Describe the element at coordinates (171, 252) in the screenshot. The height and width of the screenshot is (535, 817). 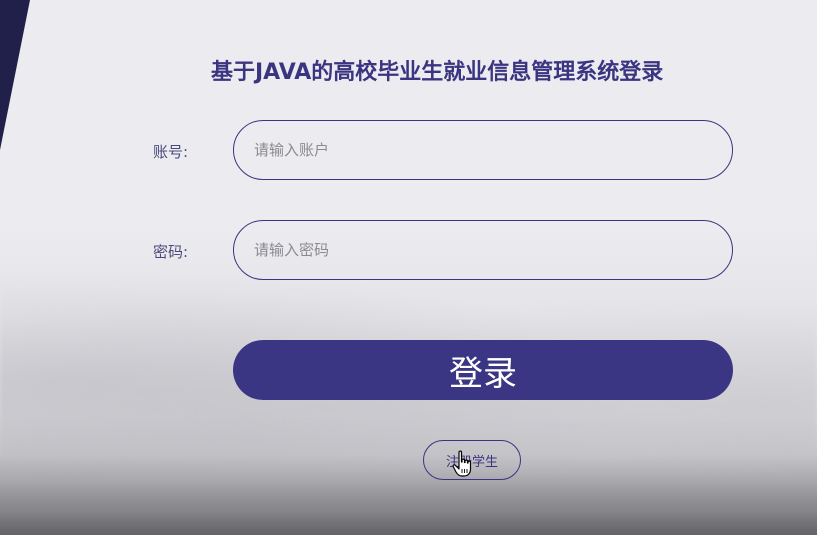
I see `password-label: 密码:` at that location.